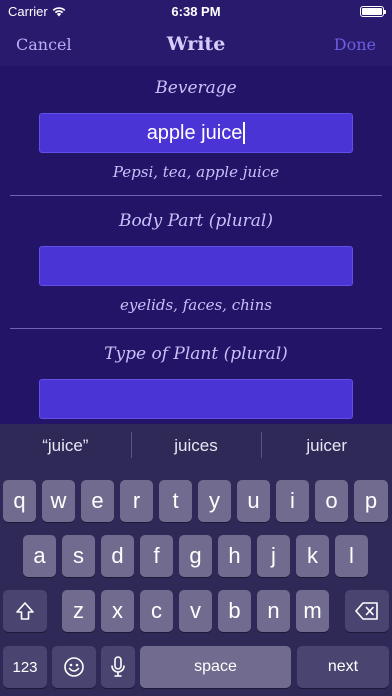 Image resolution: width=392 pixels, height=696 pixels. What do you see at coordinates (343, 667) in the screenshot?
I see `next-key: next` at bounding box center [343, 667].